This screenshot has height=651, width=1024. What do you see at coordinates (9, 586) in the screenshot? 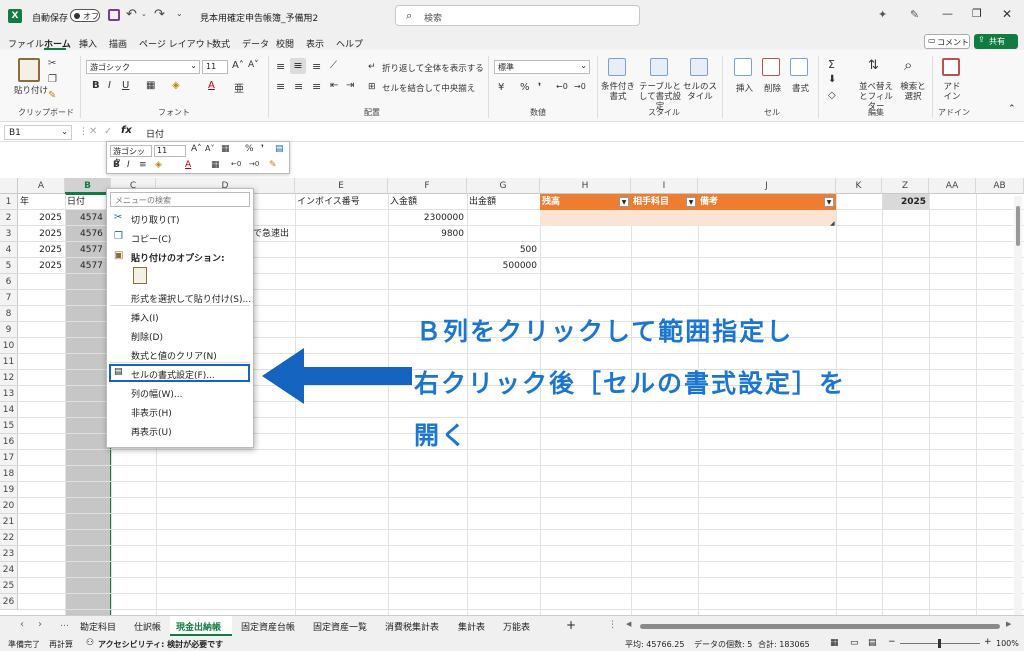
I see `row-header: 25` at bounding box center [9, 586].